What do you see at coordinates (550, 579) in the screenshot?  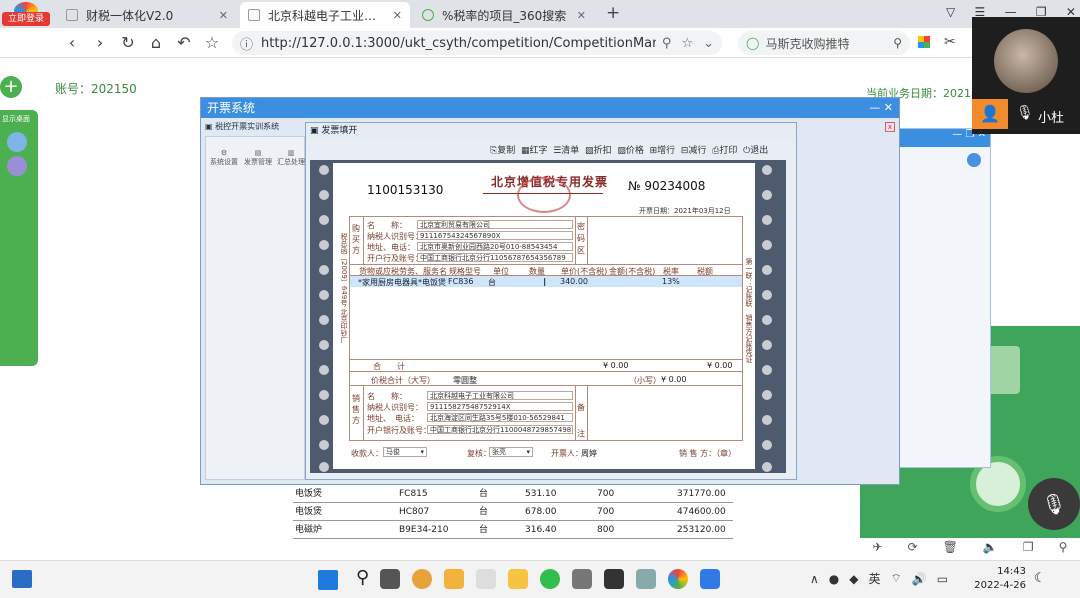 I see `wechat-icon` at bounding box center [550, 579].